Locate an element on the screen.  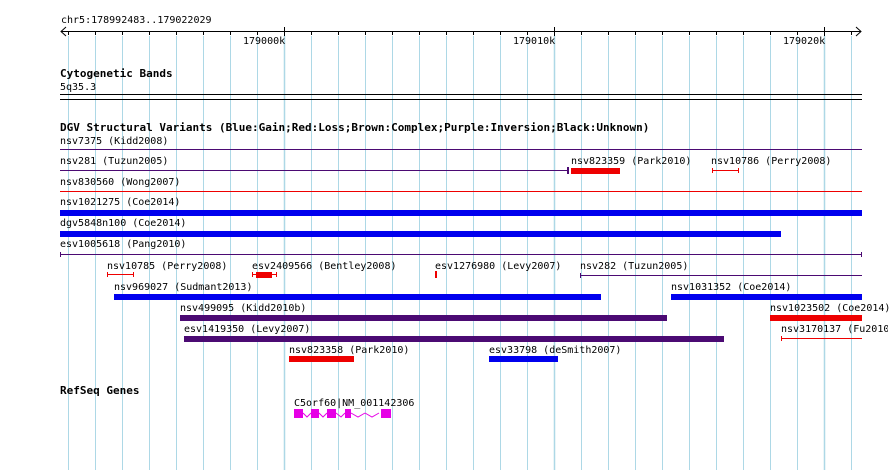
variant-label: nsv969027 (Sudmant2013) is located at coordinates (183, 287).